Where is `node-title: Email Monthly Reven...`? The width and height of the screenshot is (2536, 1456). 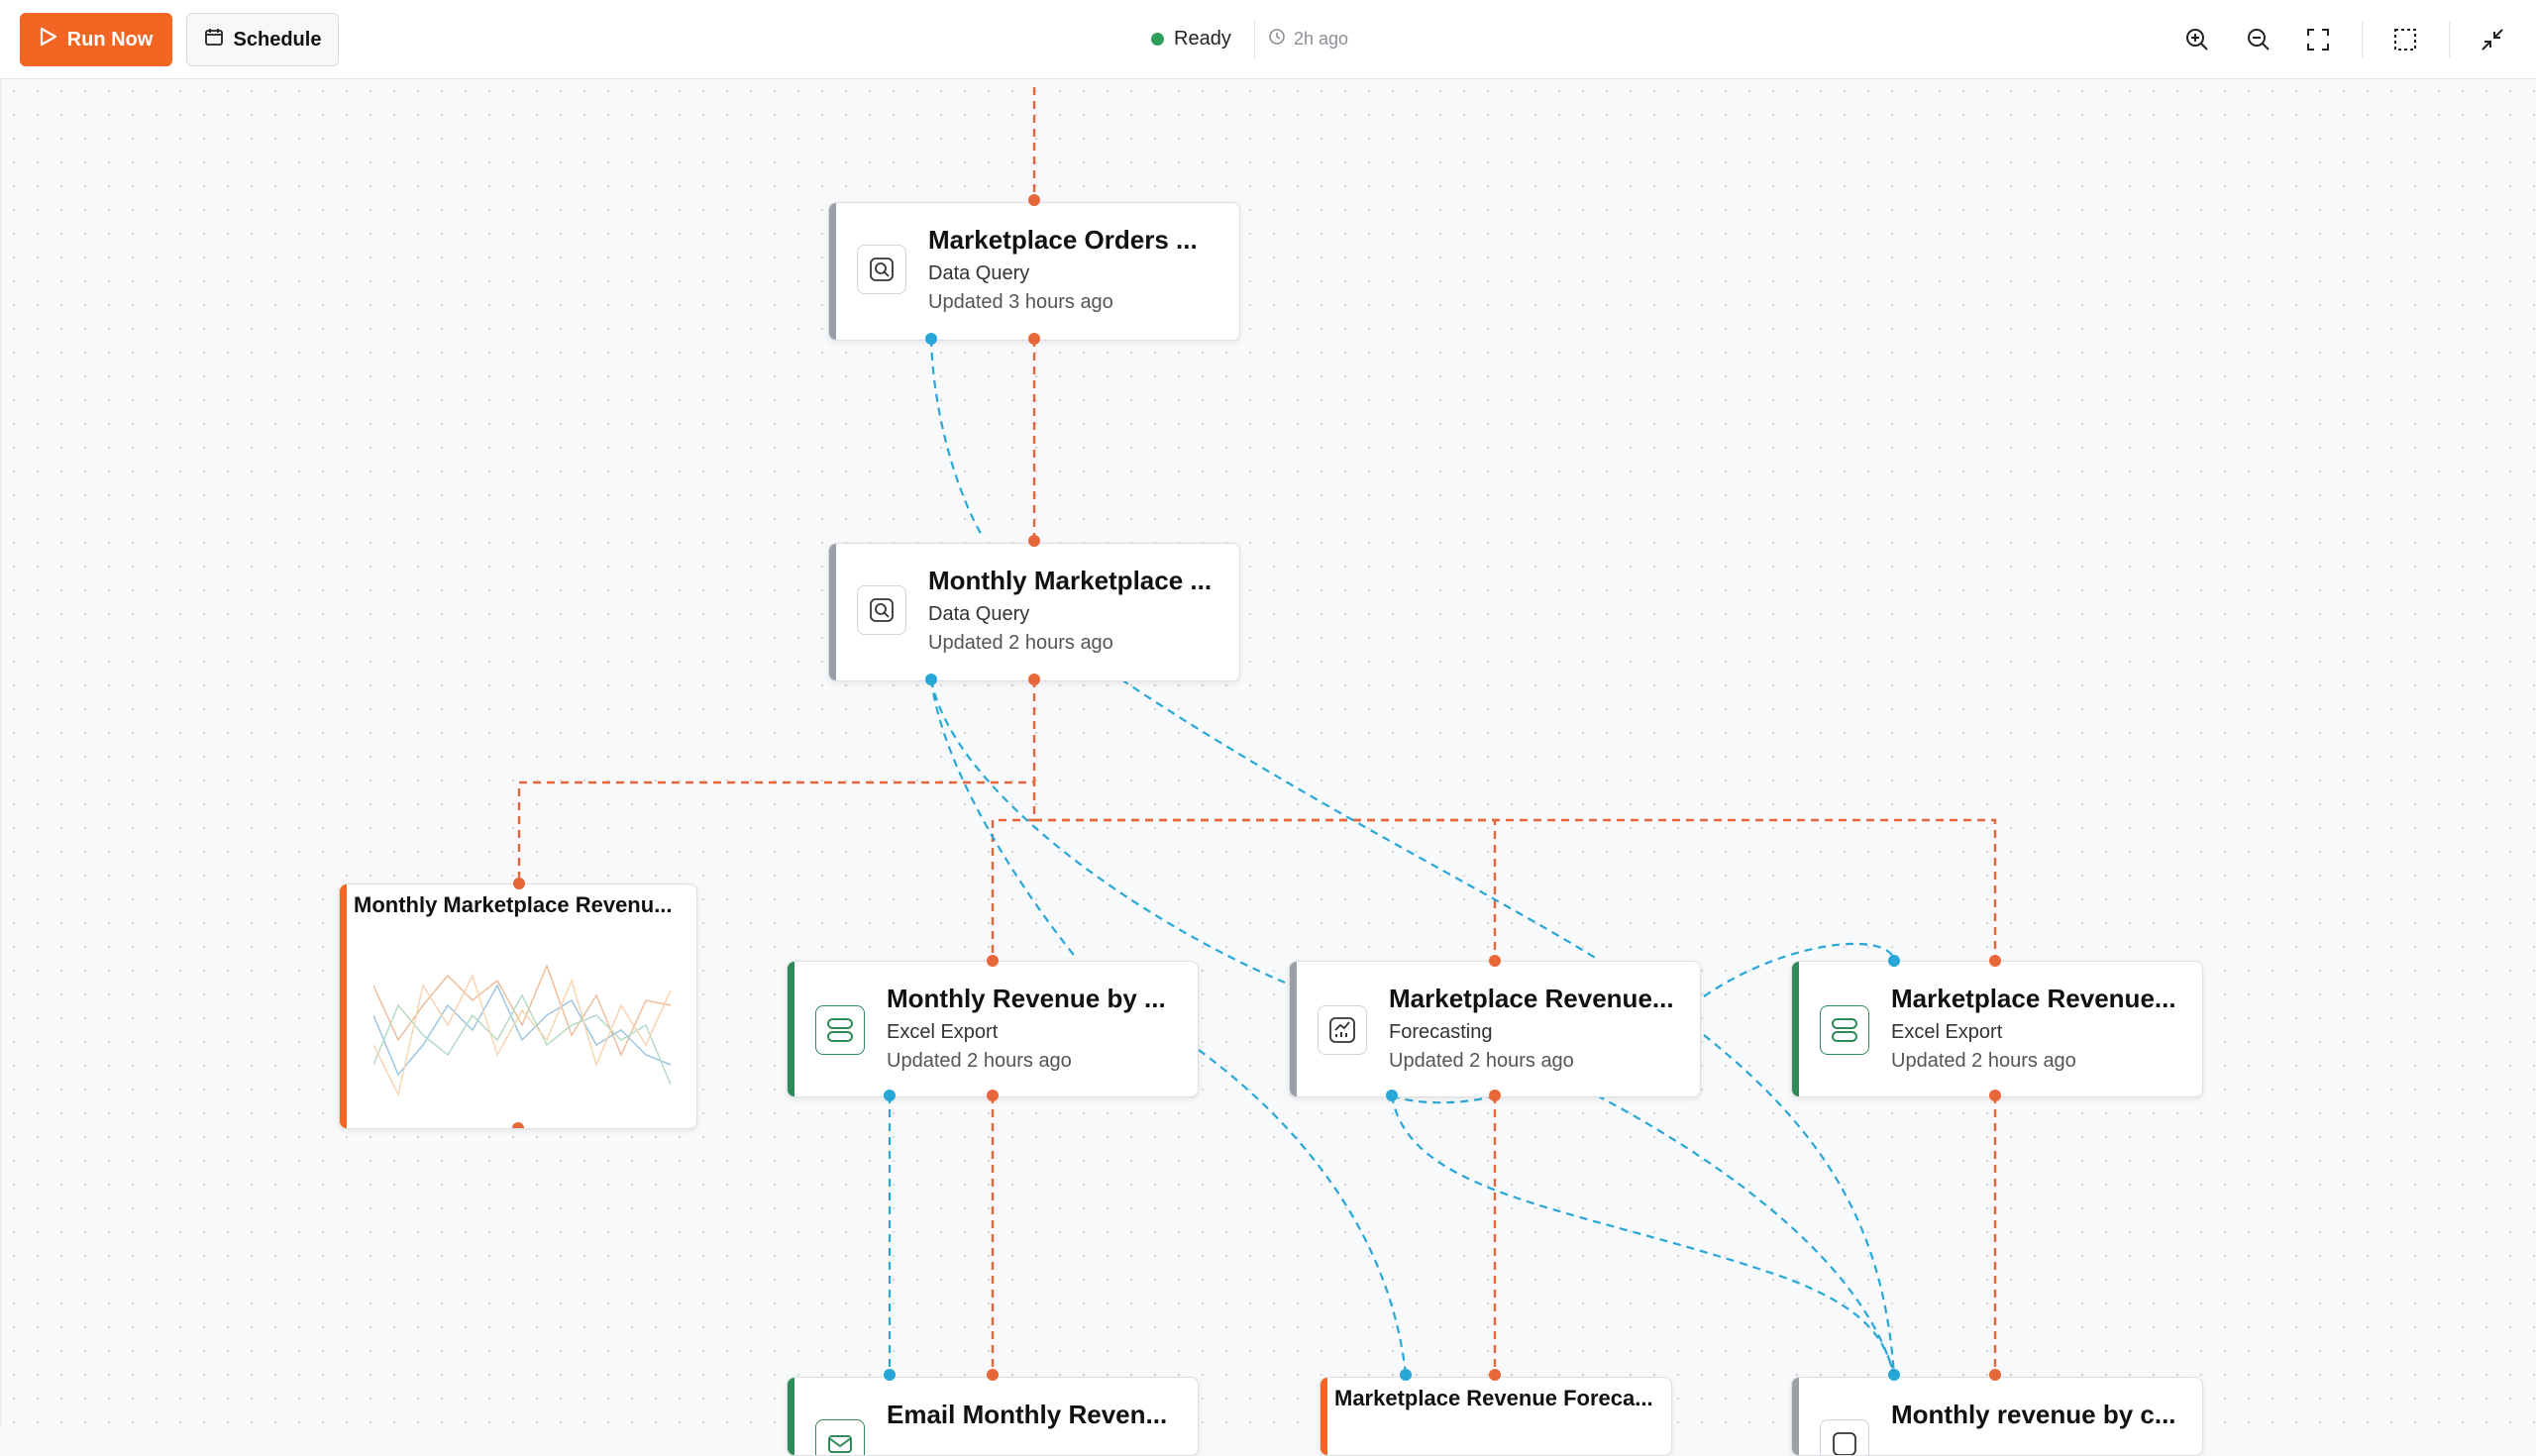
node-title: Email Monthly Reven... is located at coordinates (1027, 1414).